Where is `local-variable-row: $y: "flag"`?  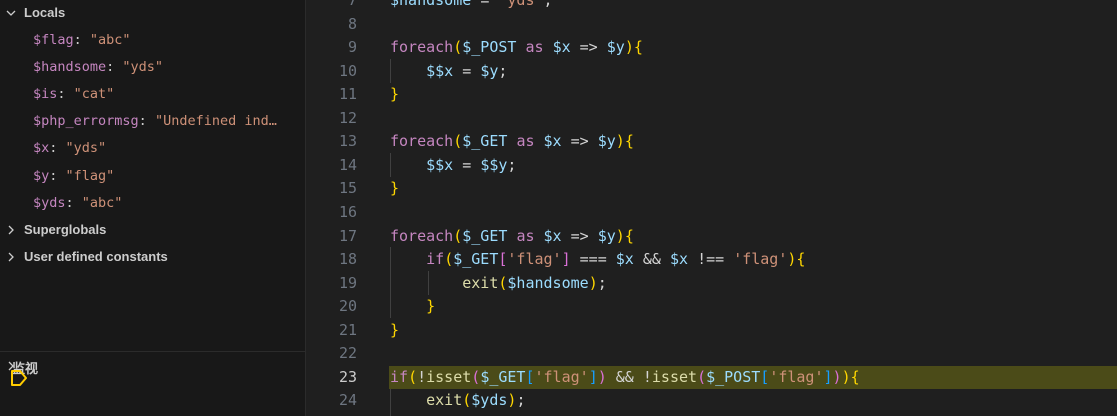 local-variable-row: $y: "flag" is located at coordinates (152, 176).